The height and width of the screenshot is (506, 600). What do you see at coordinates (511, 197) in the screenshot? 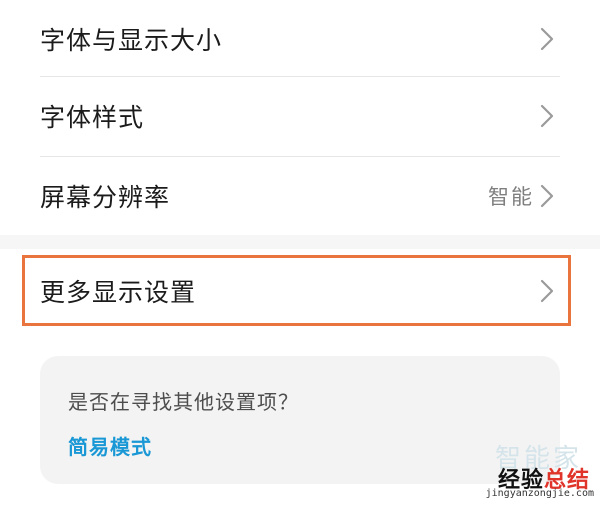
I see `resolution-value: 智能` at bounding box center [511, 197].